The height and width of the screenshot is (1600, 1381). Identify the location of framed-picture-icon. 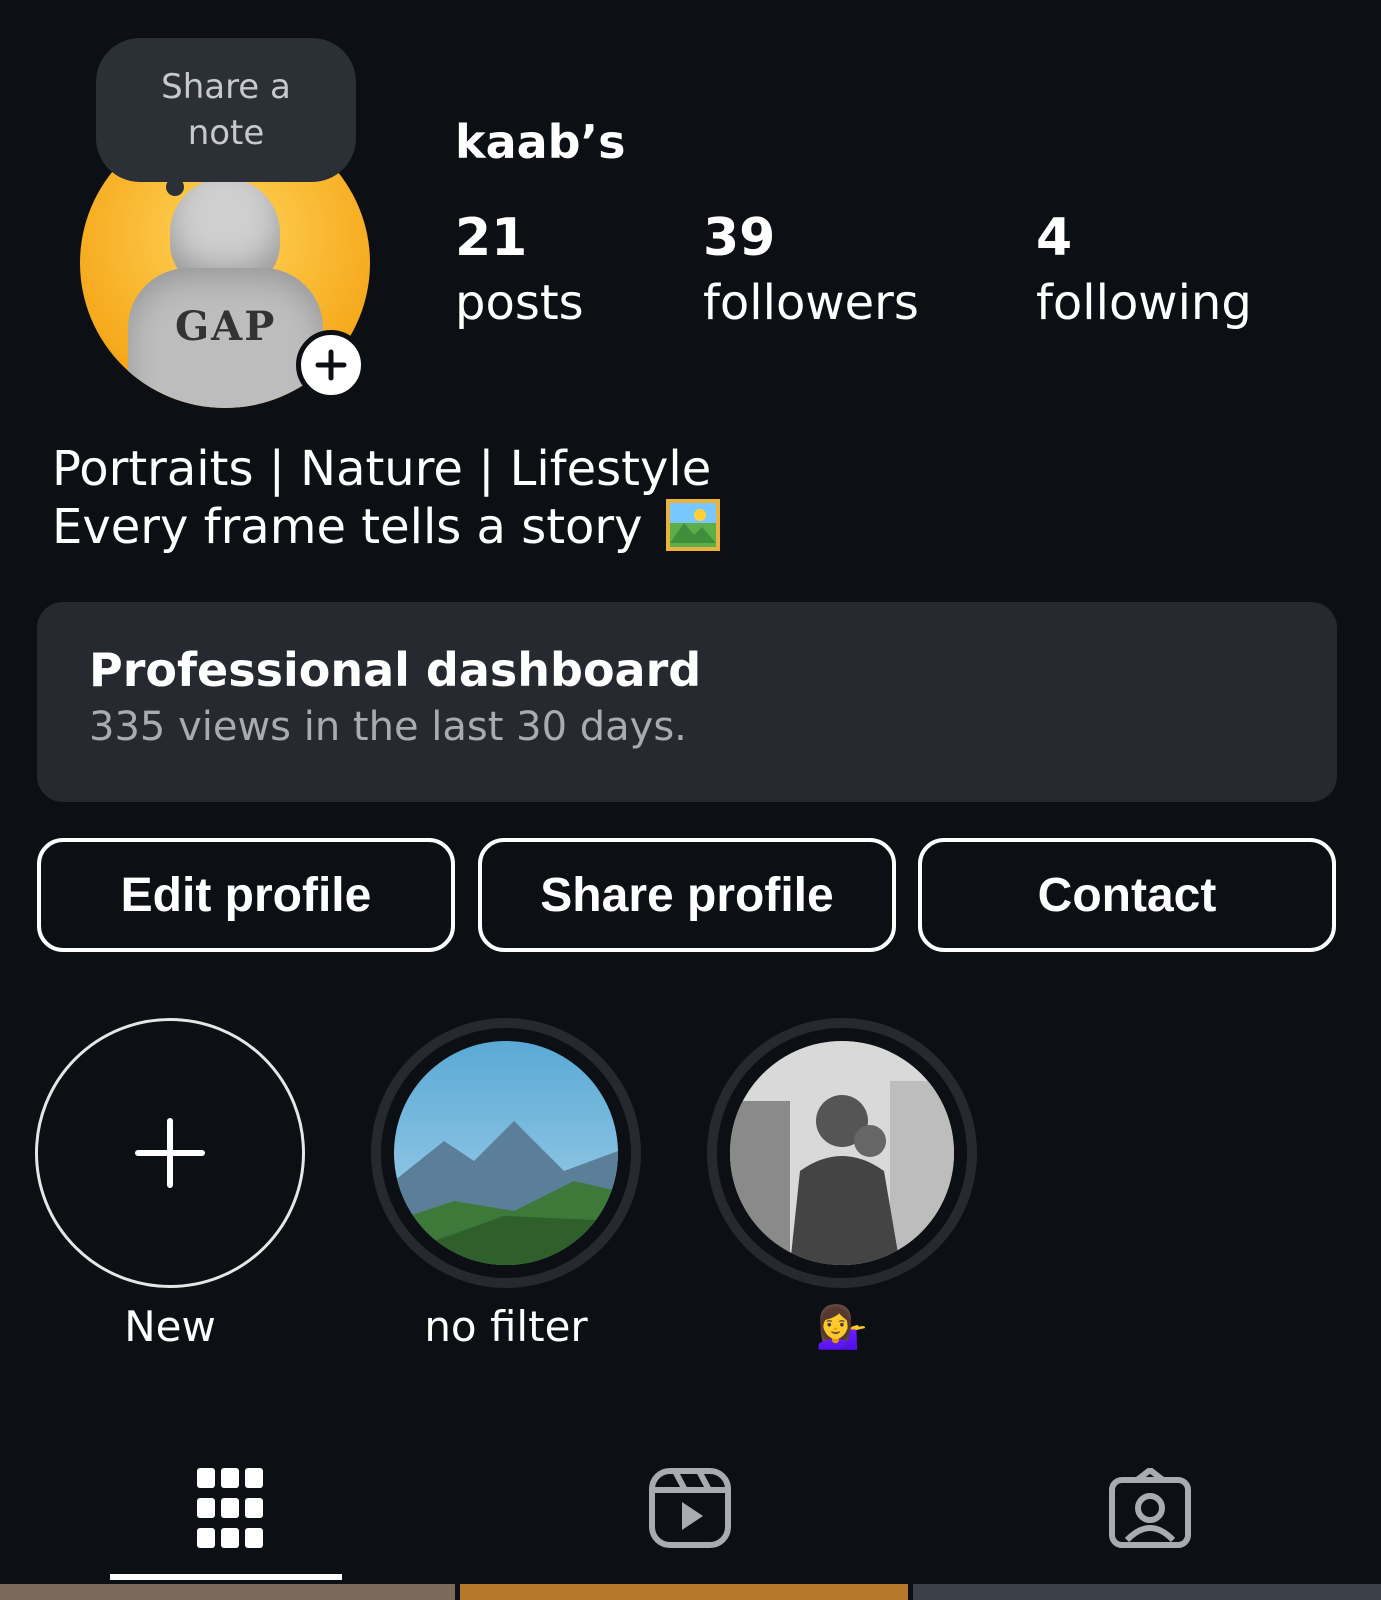
(692, 525).